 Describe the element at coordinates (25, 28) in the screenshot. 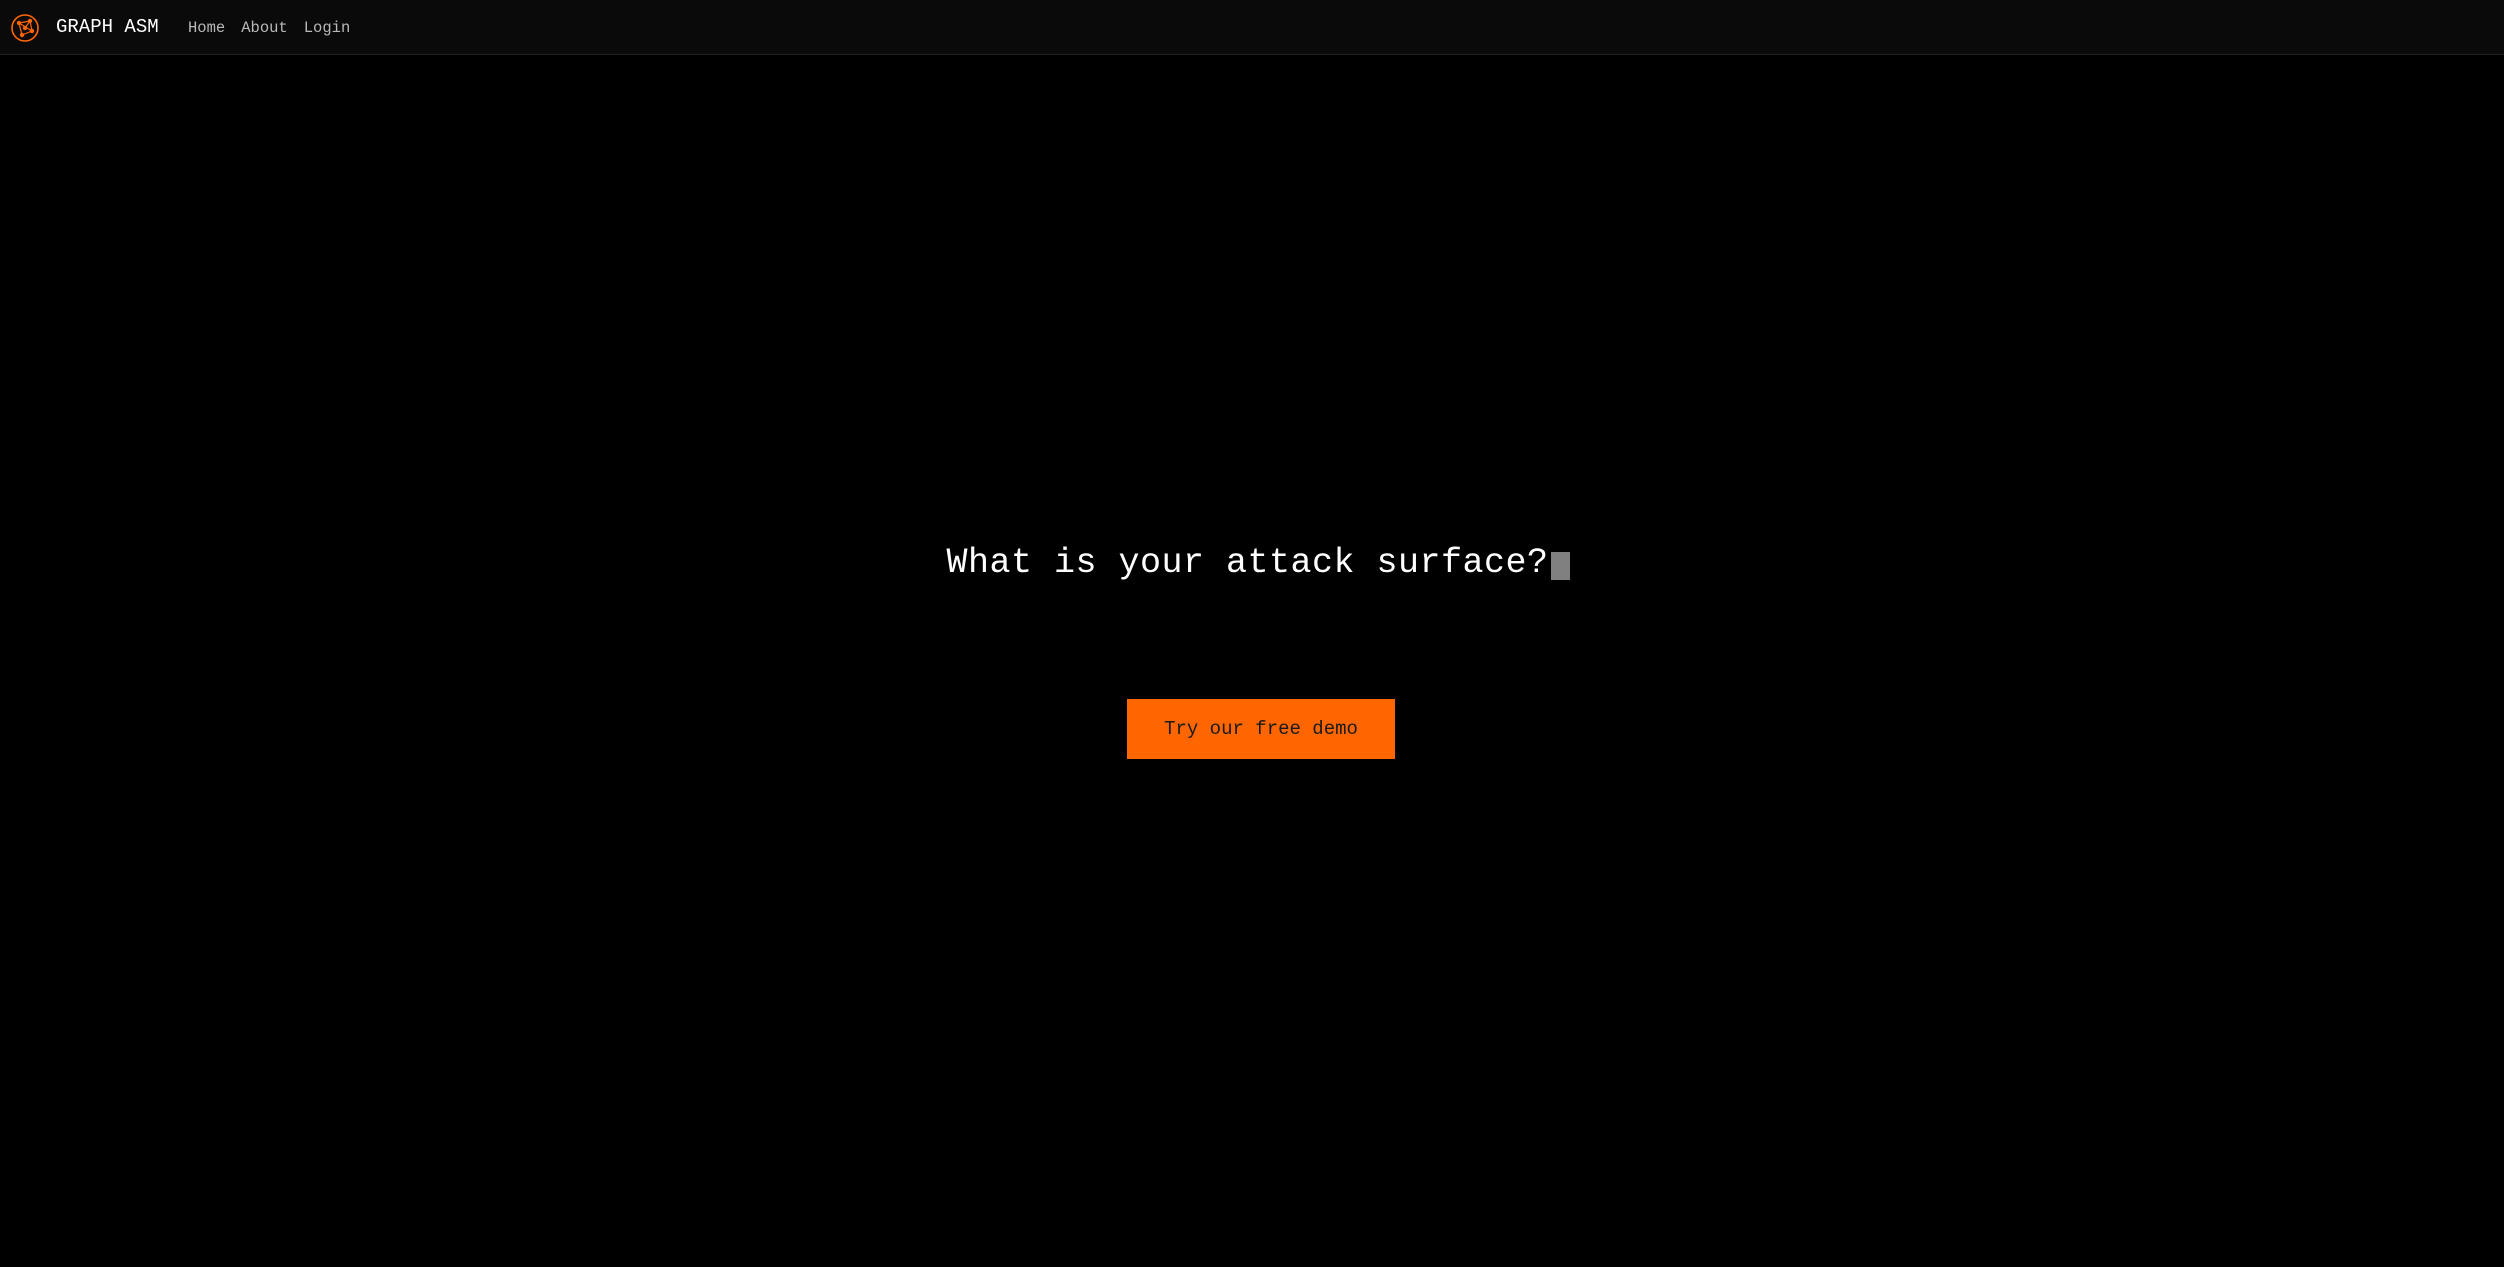

I see `graph-network-logo-icon` at that location.